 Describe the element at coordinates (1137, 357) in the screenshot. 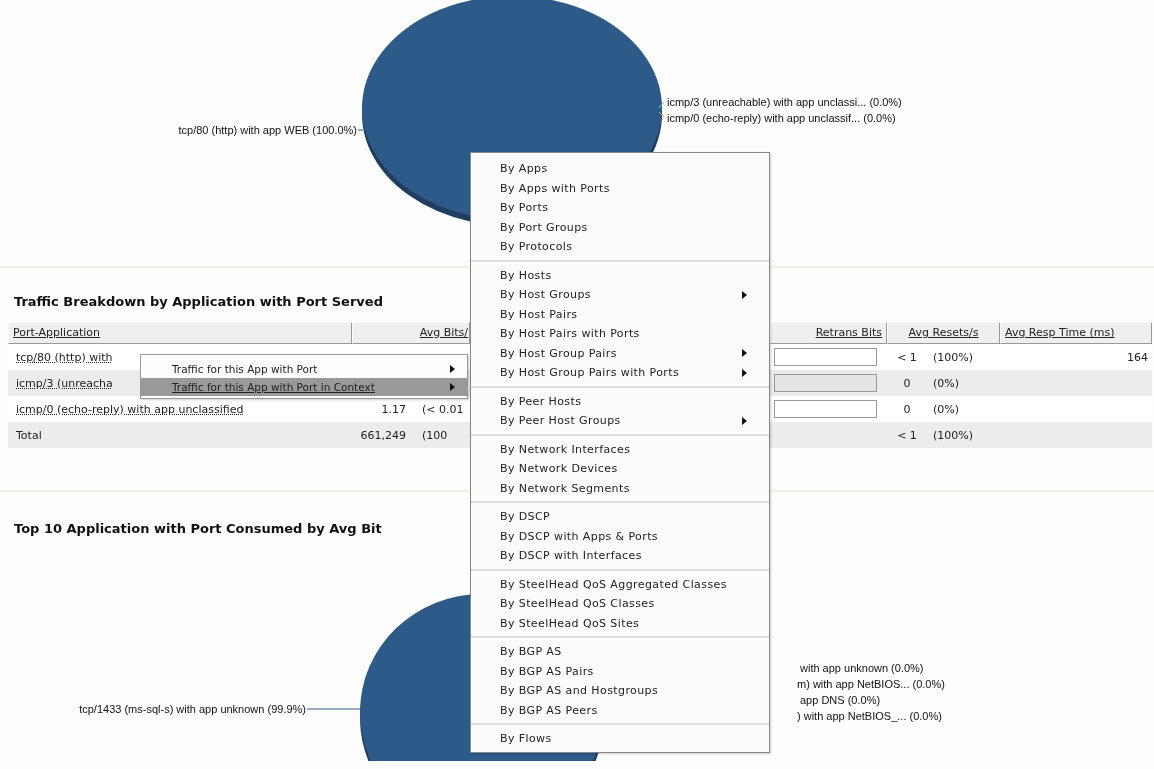

I see `table-cell: 164` at that location.